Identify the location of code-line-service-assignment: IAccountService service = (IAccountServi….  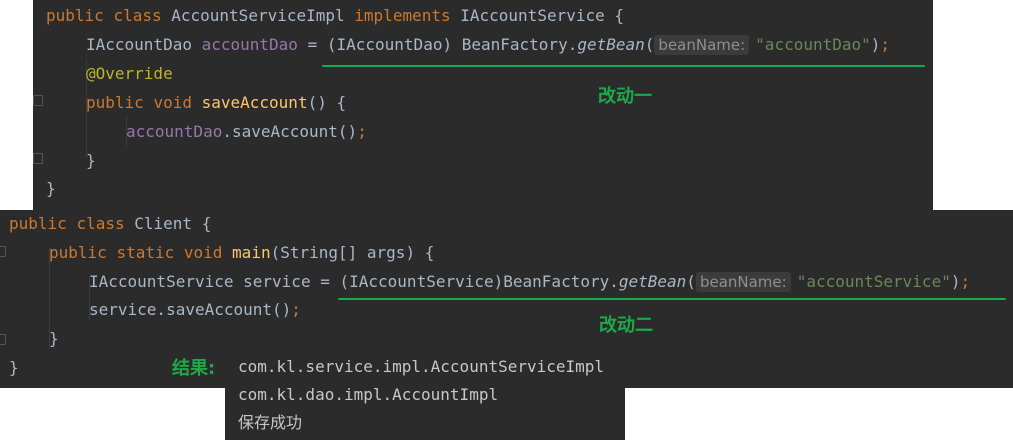
(529, 282).